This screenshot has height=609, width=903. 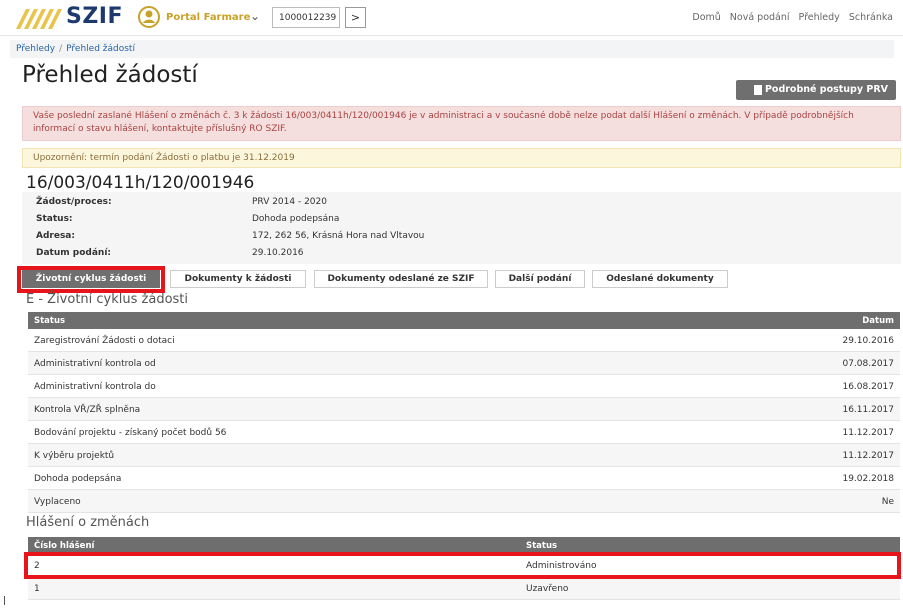 I want to click on chevron-down-icon: ⌄, so click(x=255, y=16).